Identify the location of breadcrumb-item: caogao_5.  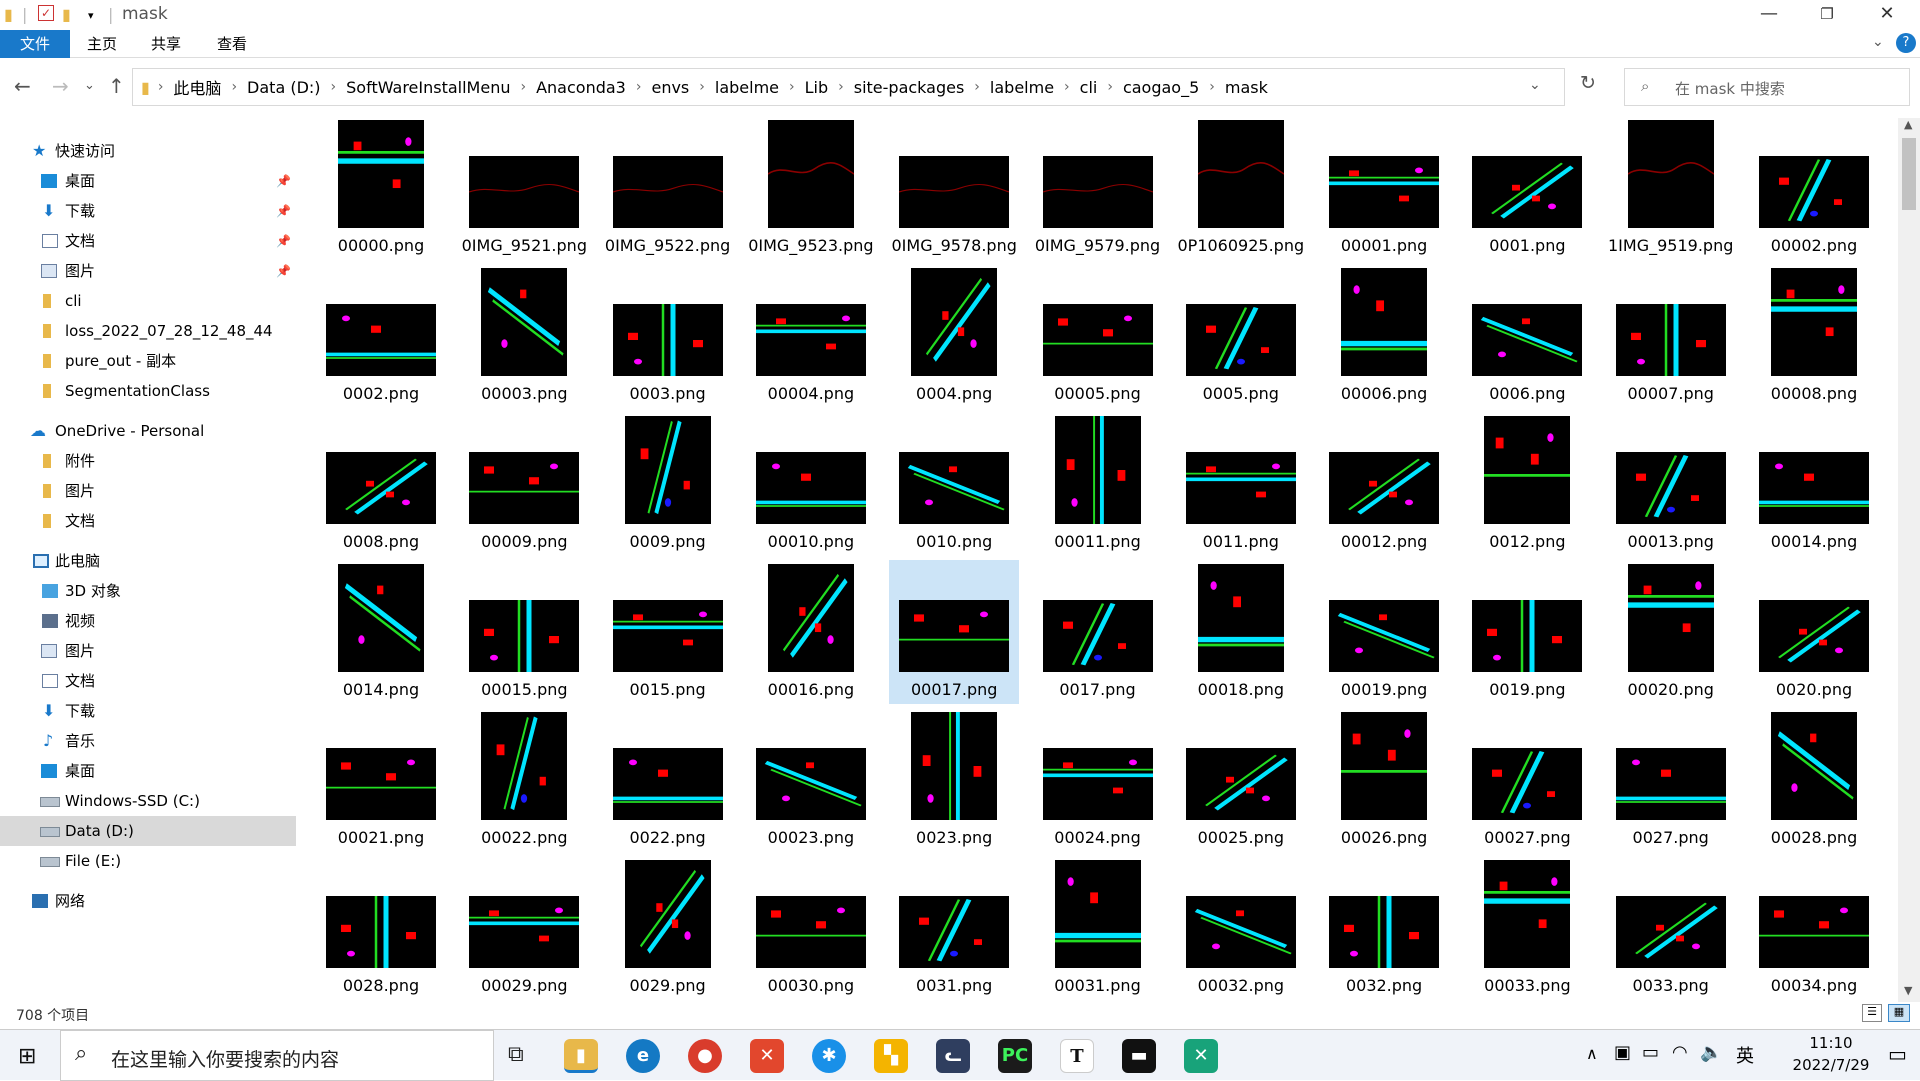
(1161, 87).